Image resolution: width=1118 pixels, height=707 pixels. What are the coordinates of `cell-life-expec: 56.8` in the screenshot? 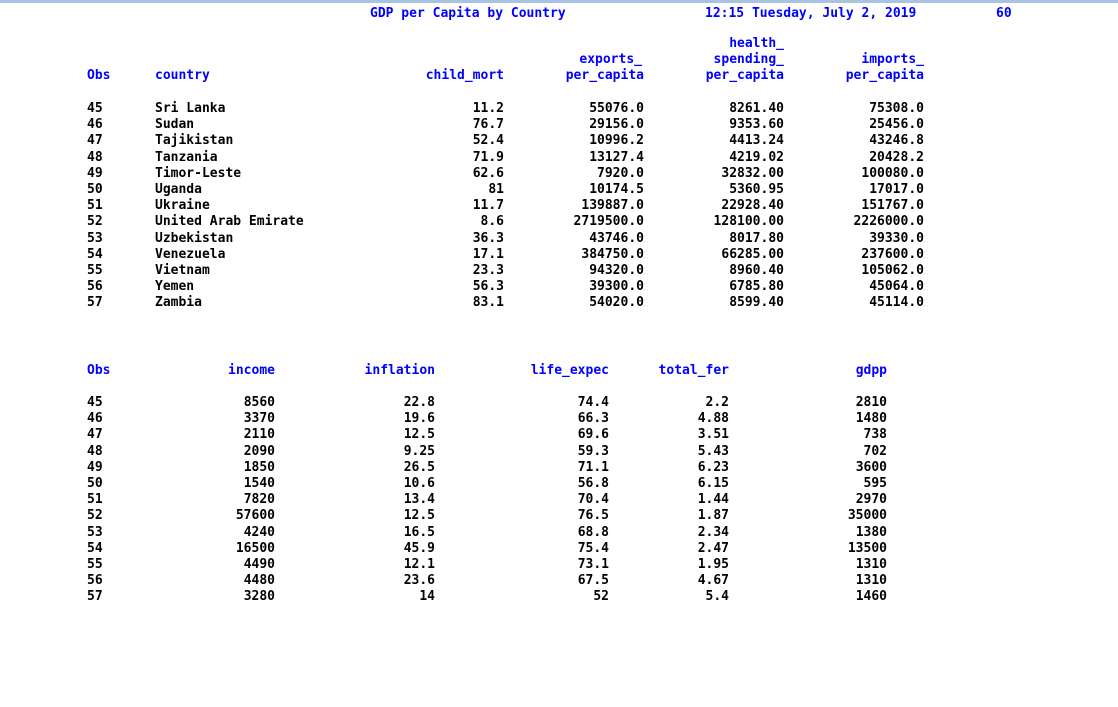 It's located at (593, 483).